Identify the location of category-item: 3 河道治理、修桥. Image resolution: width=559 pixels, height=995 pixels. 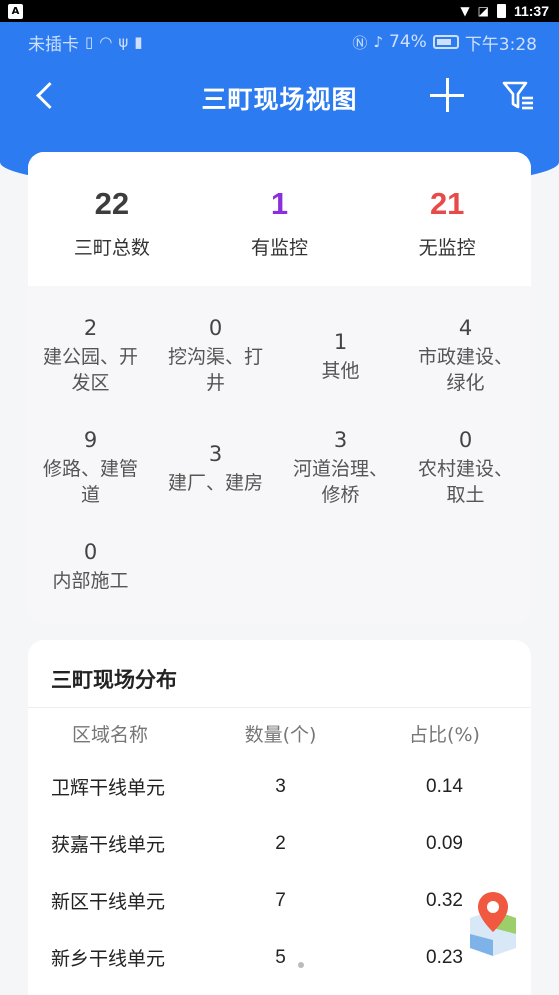
(340, 484).